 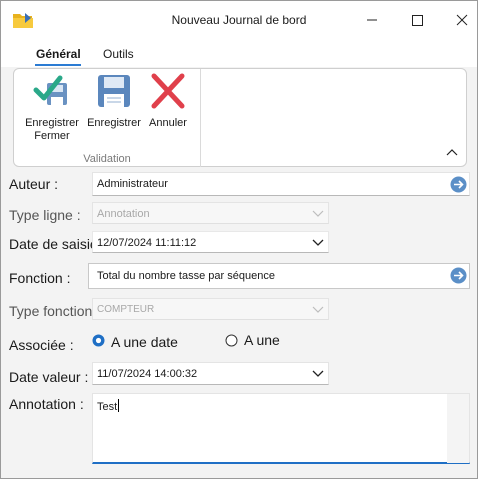 I want to click on annotation-textarea: Test, so click(x=281, y=428).